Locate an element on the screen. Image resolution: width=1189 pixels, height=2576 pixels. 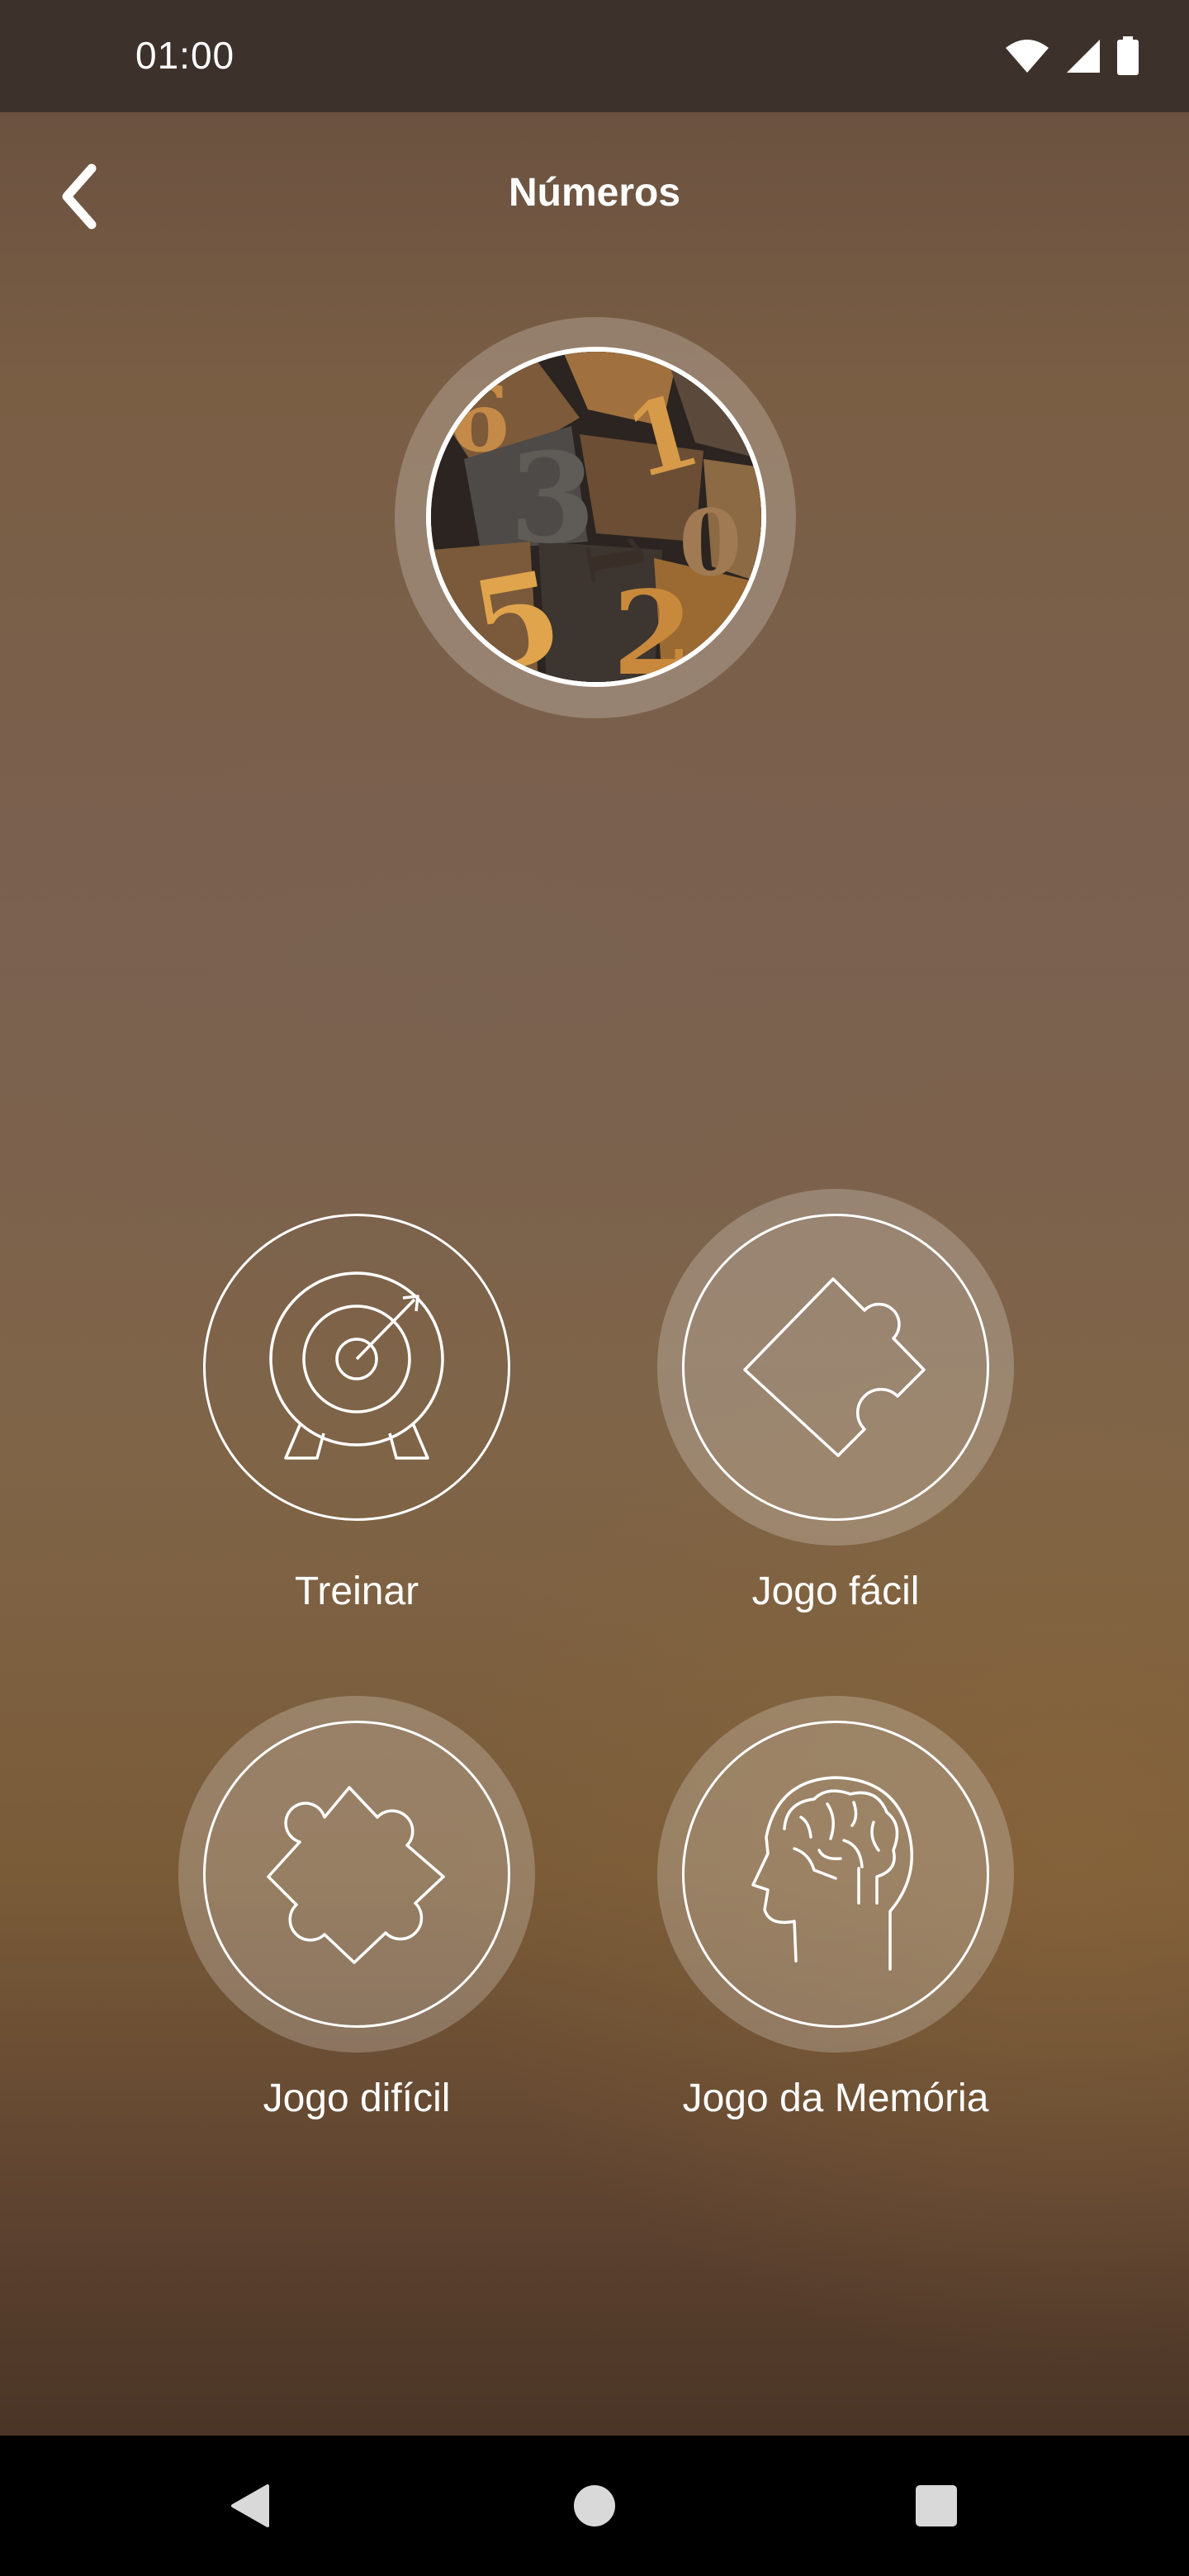
nav-back-button is located at coordinates (249, 2506).